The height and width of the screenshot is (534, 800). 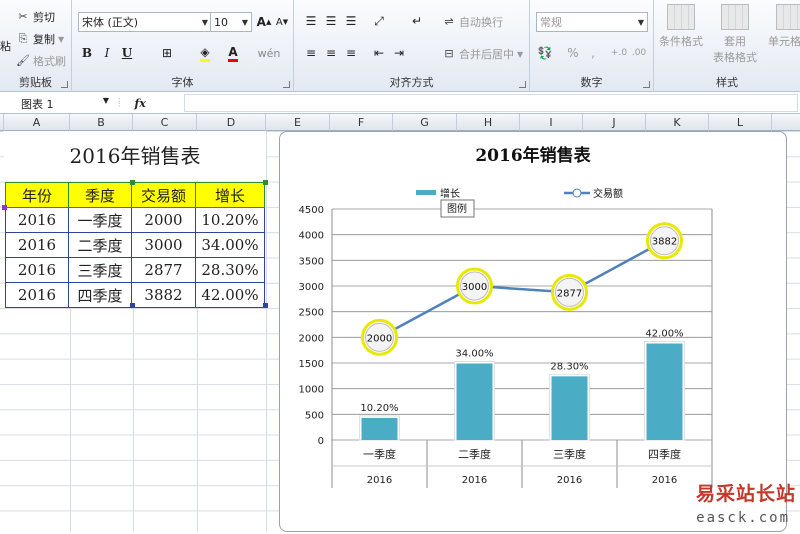 What do you see at coordinates (417, 21) in the screenshot?
I see `rtl-button: ↵` at bounding box center [417, 21].